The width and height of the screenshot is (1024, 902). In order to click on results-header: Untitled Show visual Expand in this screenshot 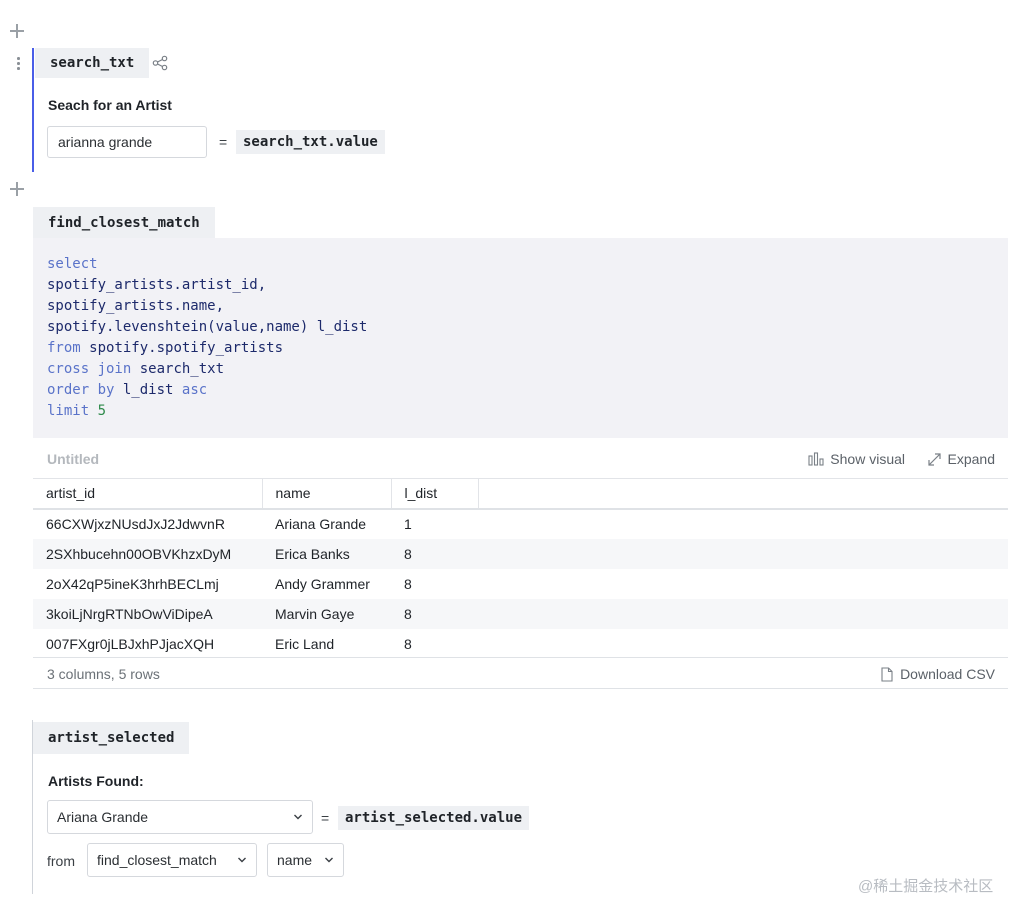, I will do `click(520, 459)`.